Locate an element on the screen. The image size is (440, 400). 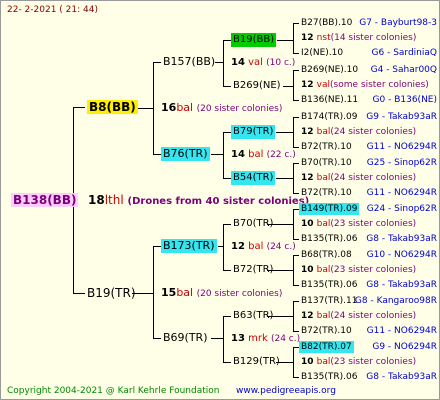
gen3-b63tr-drones: 13 mrk (24 c.) is located at coordinates (265, 339).